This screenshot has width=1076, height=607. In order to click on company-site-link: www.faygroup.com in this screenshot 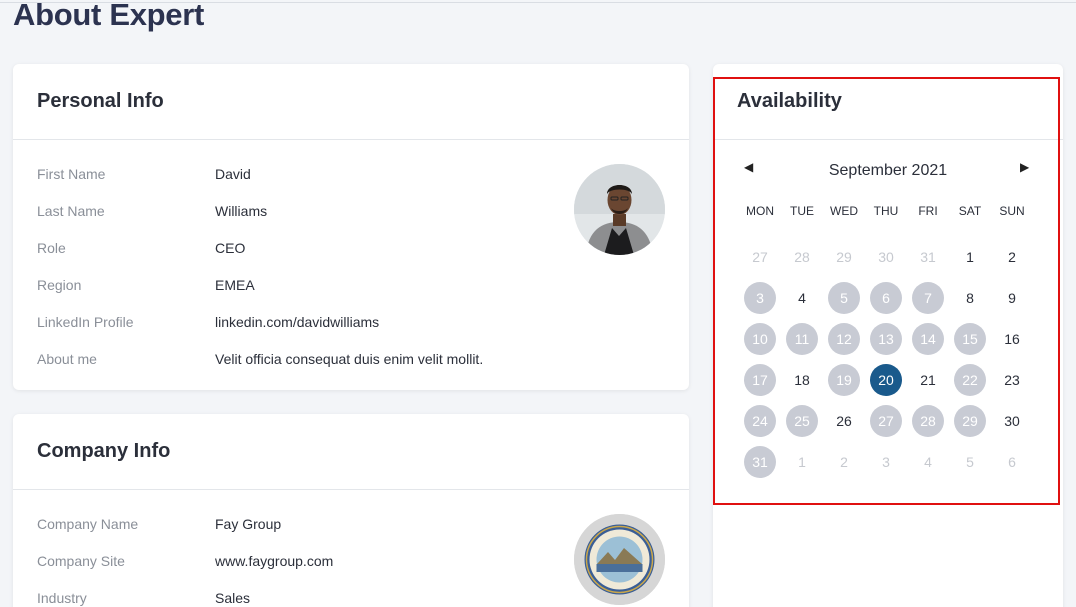, I will do `click(274, 561)`.